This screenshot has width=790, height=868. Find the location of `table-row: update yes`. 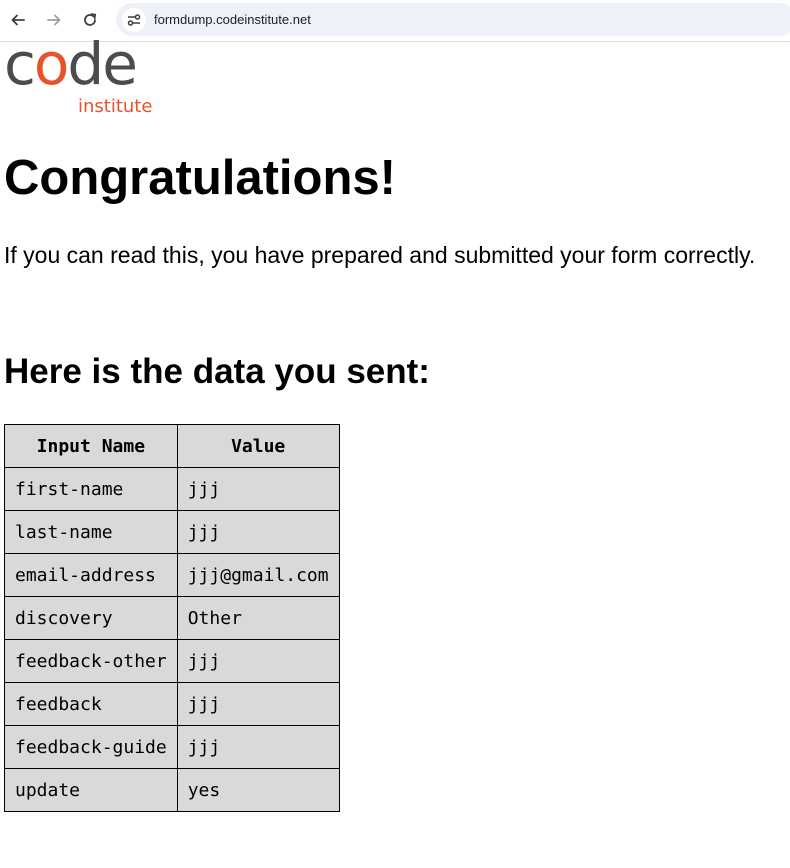

table-row: update yes is located at coordinates (172, 790).